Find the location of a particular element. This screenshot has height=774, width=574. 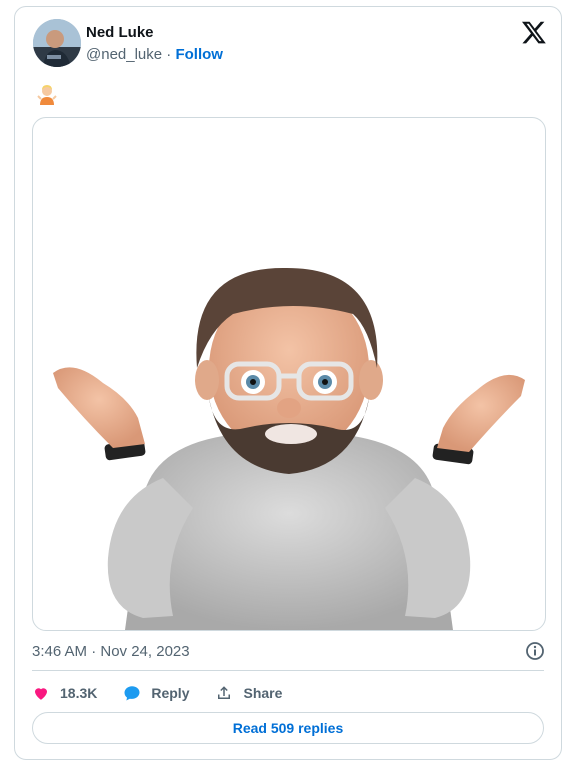

action-bar: 18.3K Reply Share is located at coordinates (170, 693).